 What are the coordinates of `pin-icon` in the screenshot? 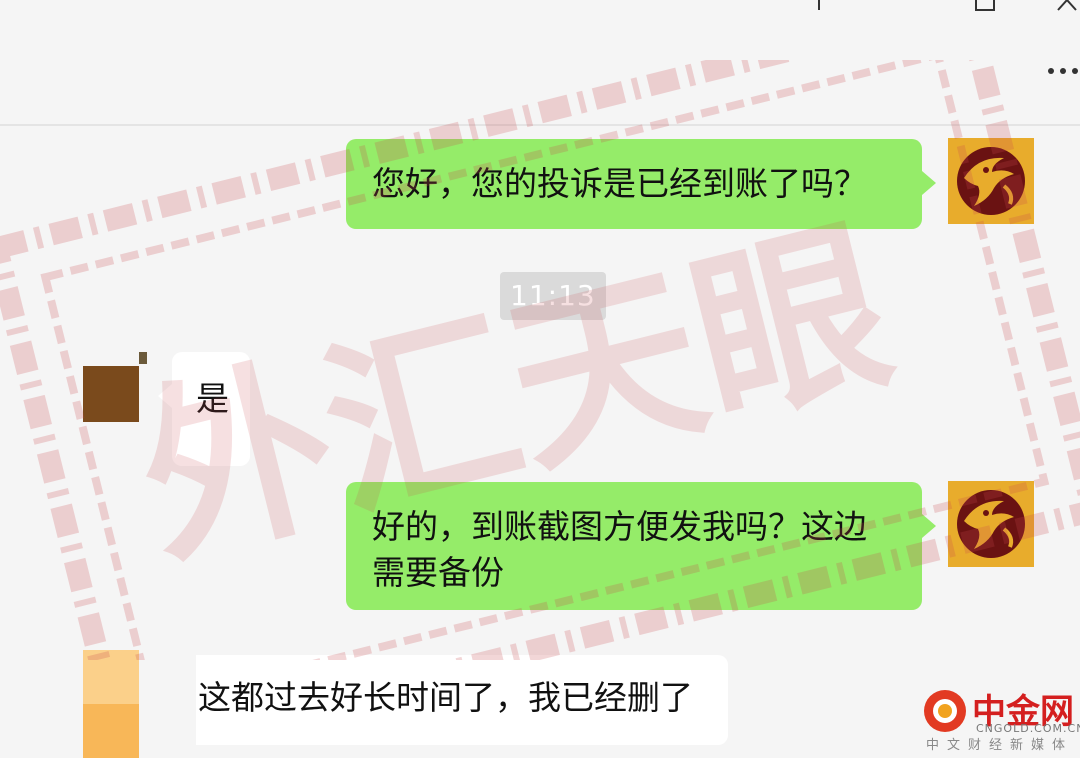 It's located at (819, 6).